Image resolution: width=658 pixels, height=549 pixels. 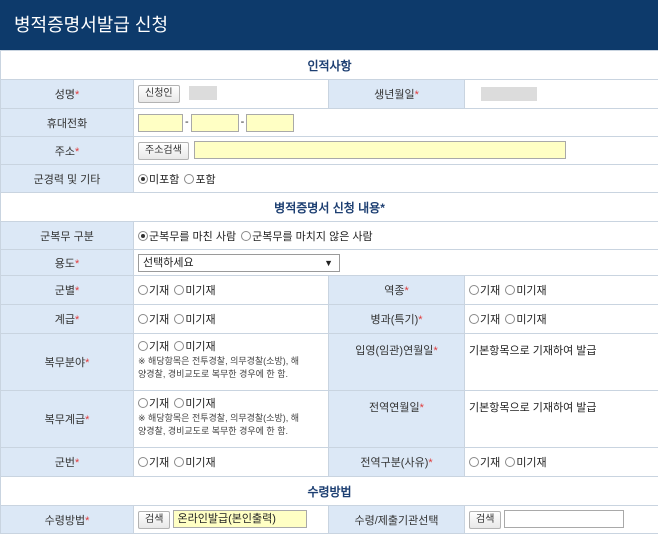 I want to click on enlist-date-label: 입영(임관)연월일*, so click(x=396, y=362).